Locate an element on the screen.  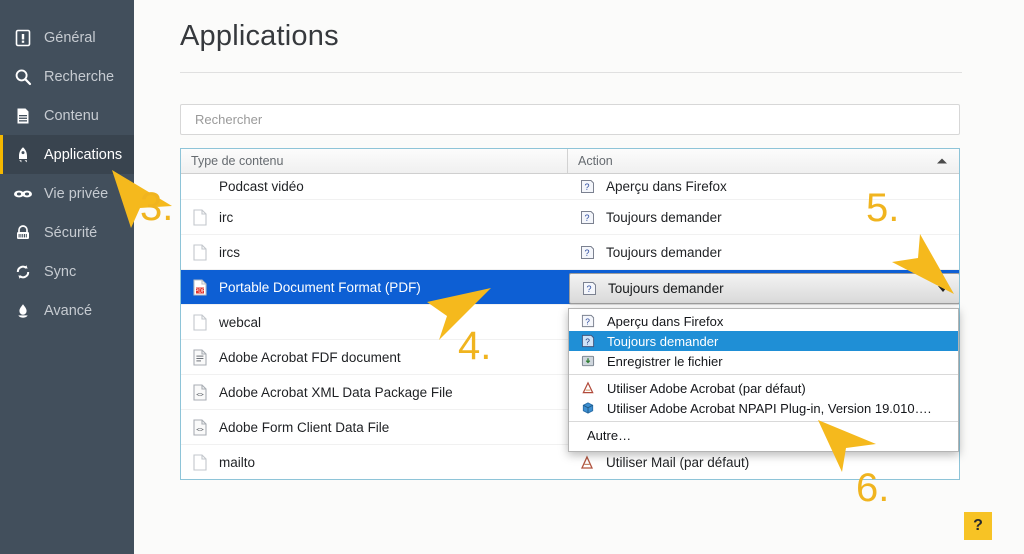
cell-content-type: <> Adobe Form Client Data File is located at coordinates (374, 427).